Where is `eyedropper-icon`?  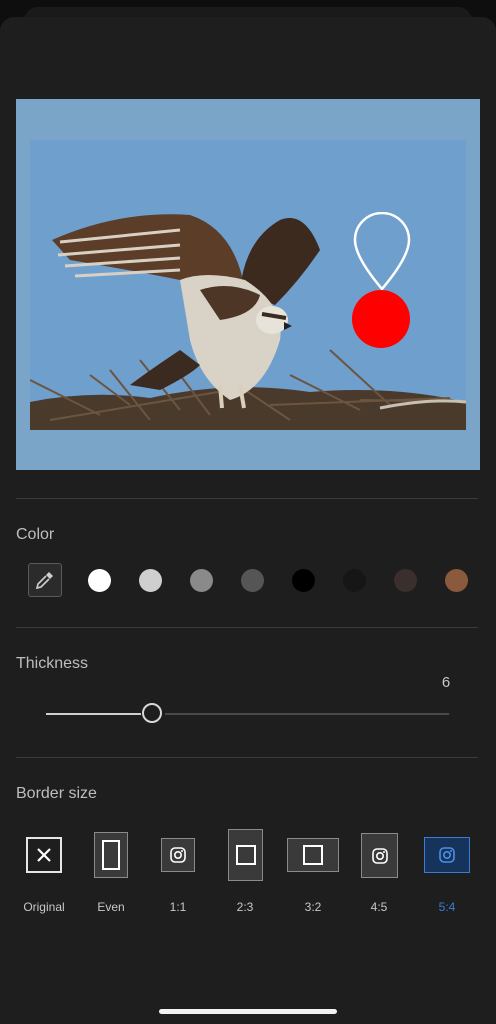 eyedropper-icon is located at coordinates (44, 581).